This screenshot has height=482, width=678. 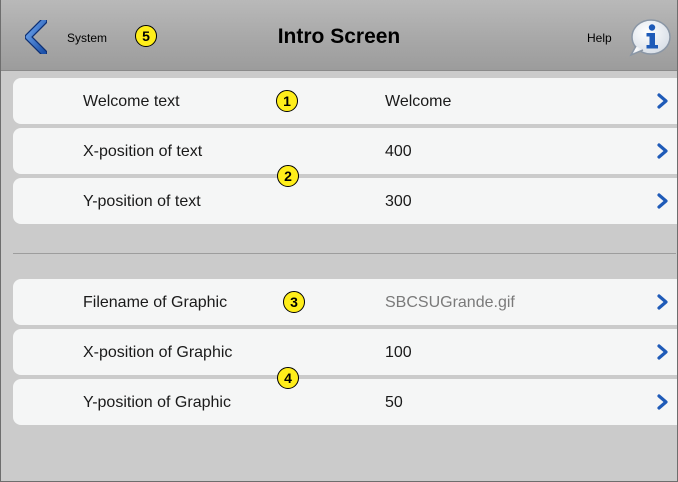 I want to click on setting-value: 50, so click(x=394, y=402).